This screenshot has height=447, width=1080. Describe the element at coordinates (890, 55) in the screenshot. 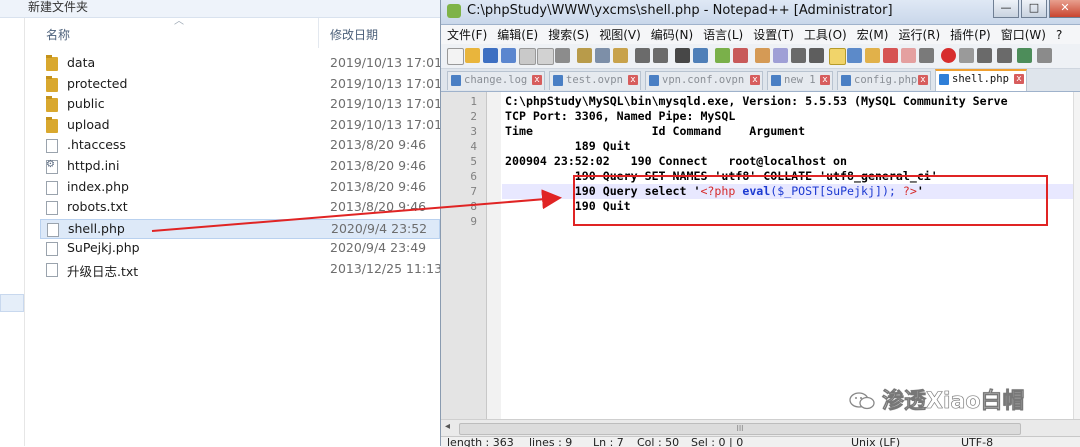

I see `document-map-icon` at that location.